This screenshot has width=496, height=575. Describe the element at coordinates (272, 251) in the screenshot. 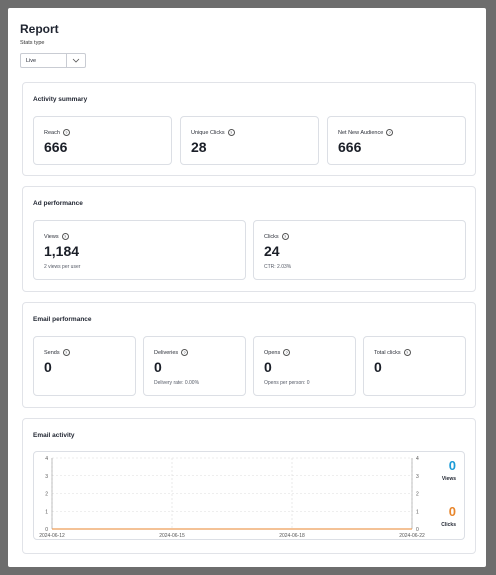

I see `card-value: 24` at that location.